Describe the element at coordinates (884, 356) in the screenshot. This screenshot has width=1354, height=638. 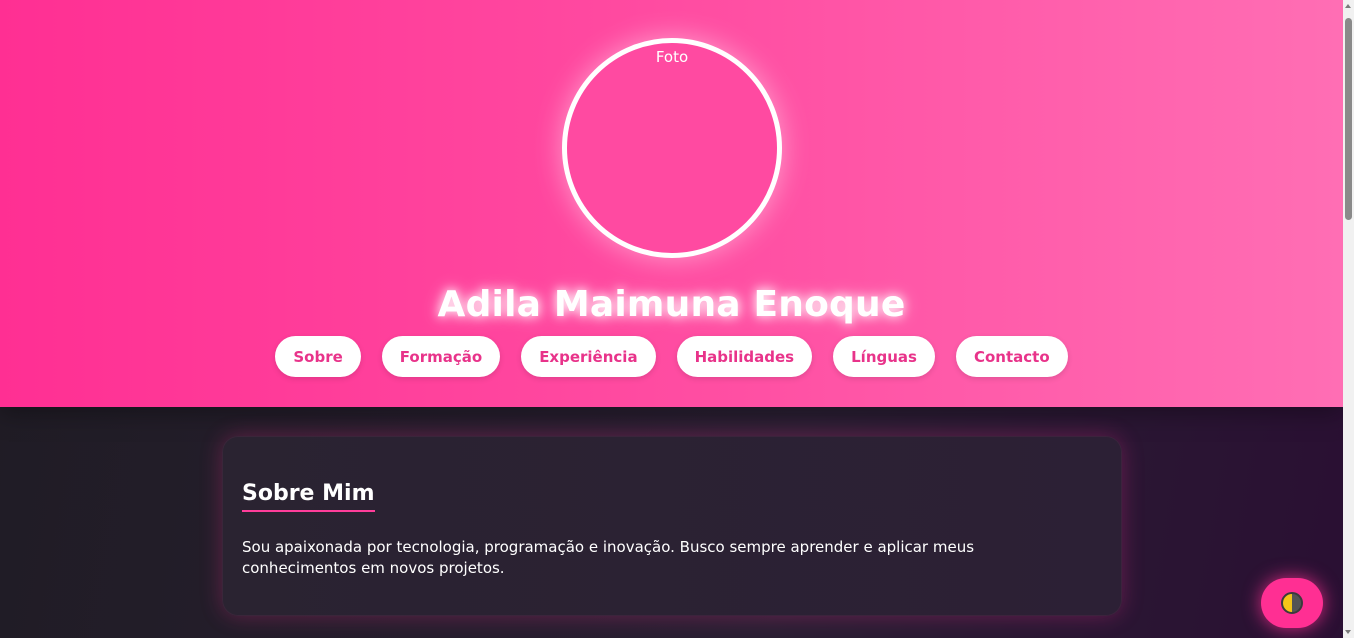
I see `nav-linguas-button: Línguas` at that location.